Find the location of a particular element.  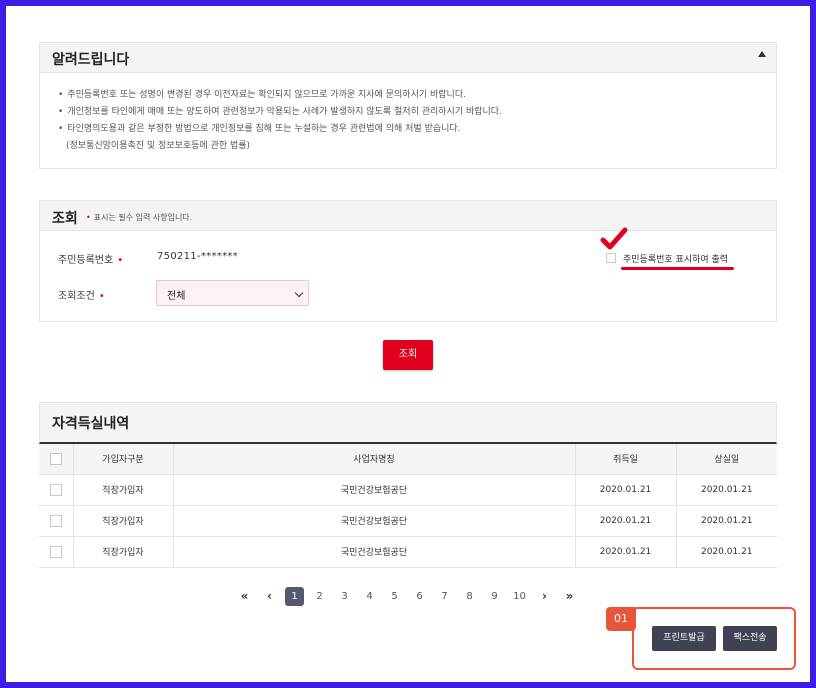

condition-select: 전체 is located at coordinates (232, 293).